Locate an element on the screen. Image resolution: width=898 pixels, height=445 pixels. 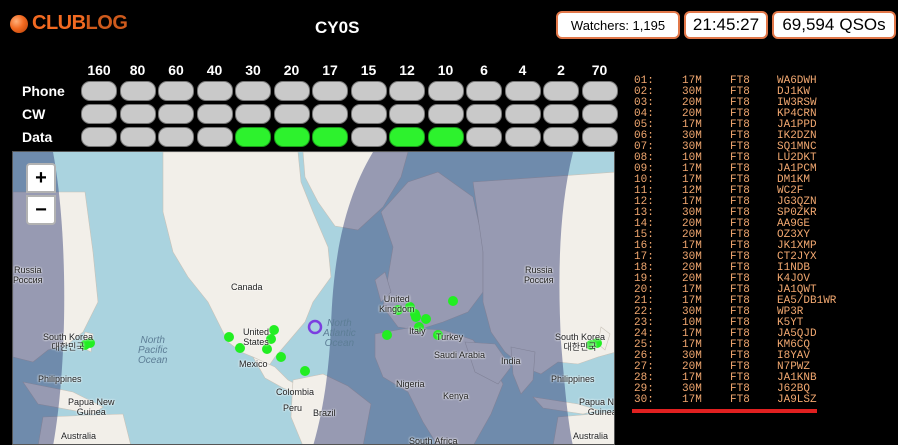
map-label-philippines-east: Philippines is located at coordinates (573, 379).